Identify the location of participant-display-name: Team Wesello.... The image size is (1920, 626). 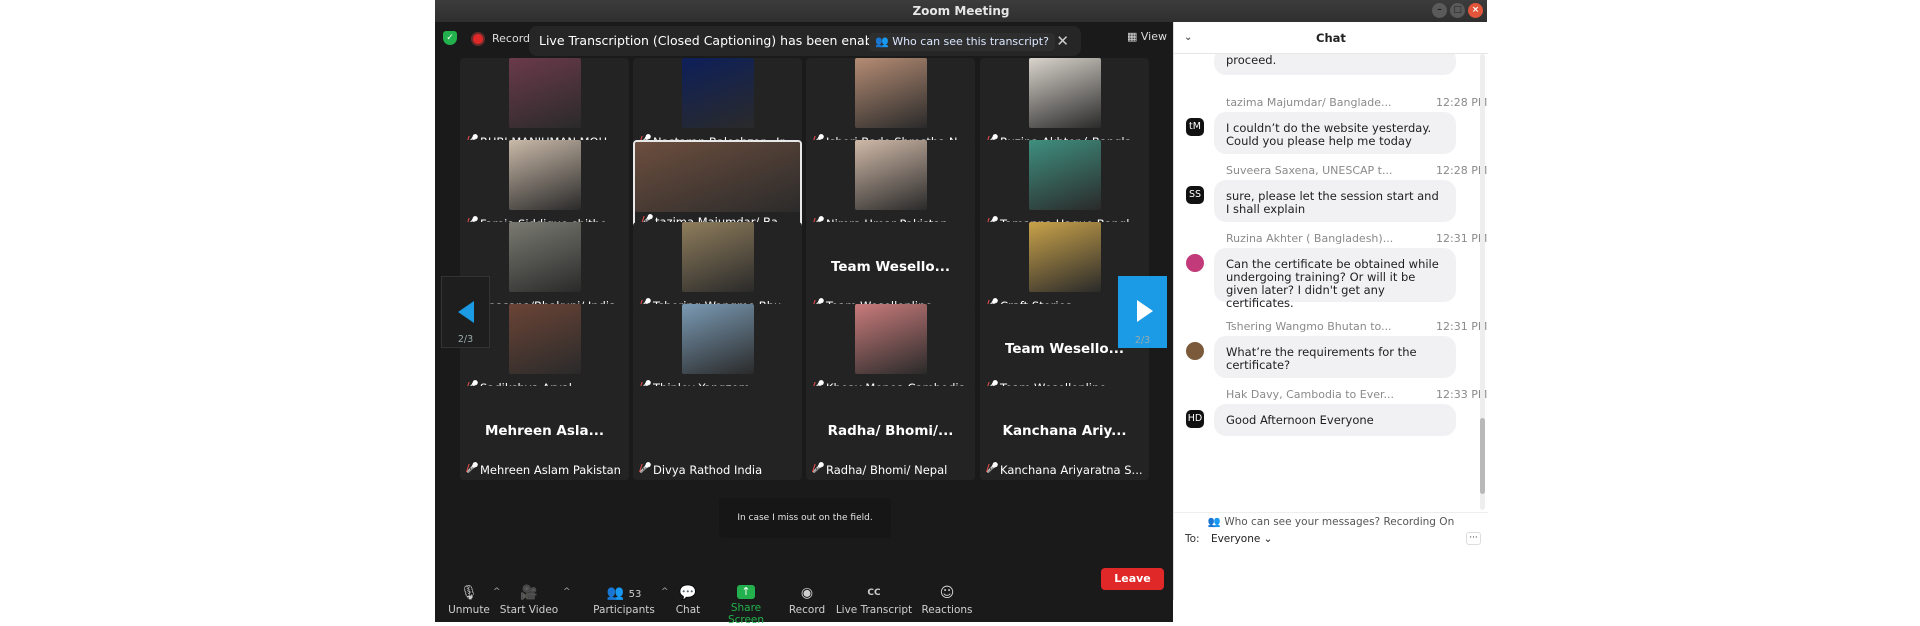
(890, 267).